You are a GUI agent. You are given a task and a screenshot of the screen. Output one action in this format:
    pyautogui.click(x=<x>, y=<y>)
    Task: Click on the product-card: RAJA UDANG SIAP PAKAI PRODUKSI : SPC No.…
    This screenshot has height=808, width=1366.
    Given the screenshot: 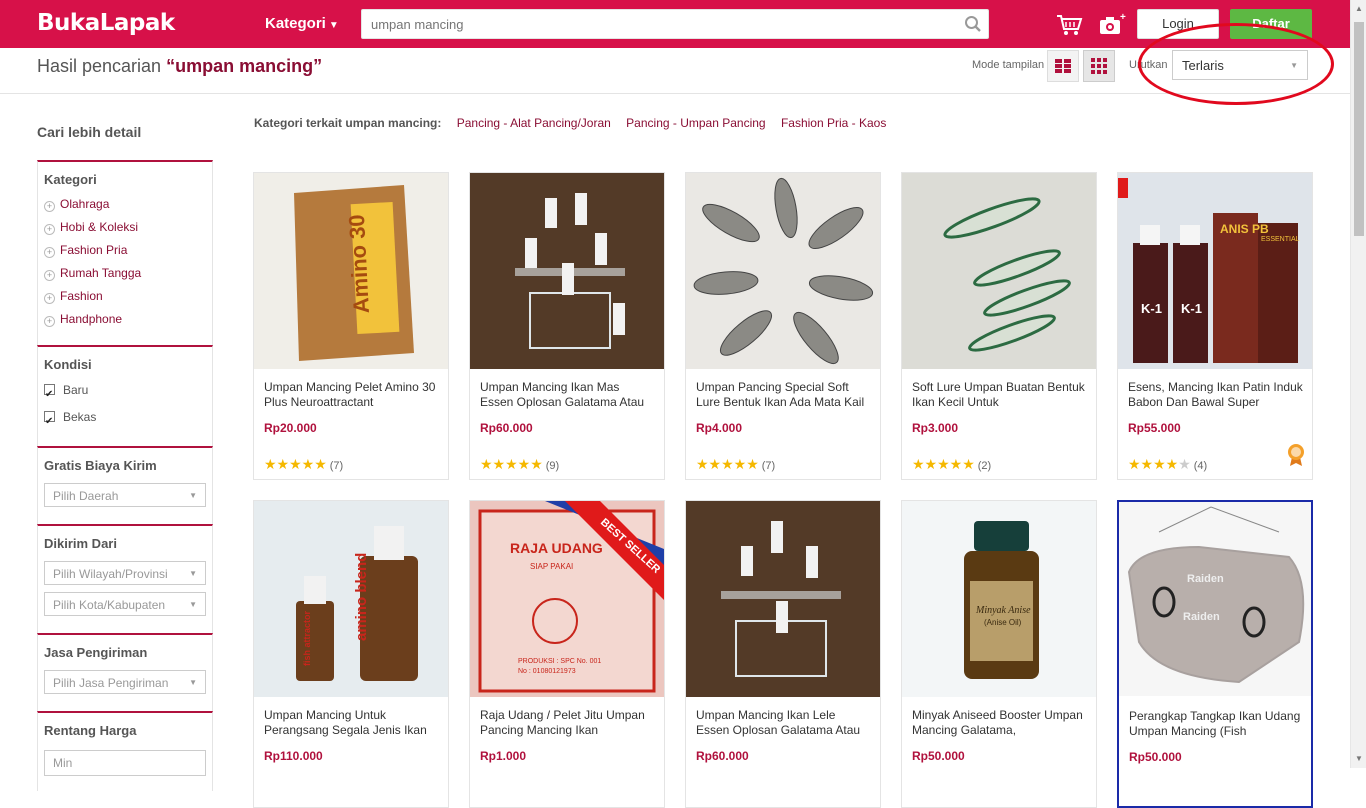 What is the action you would take?
    pyautogui.click(x=567, y=654)
    